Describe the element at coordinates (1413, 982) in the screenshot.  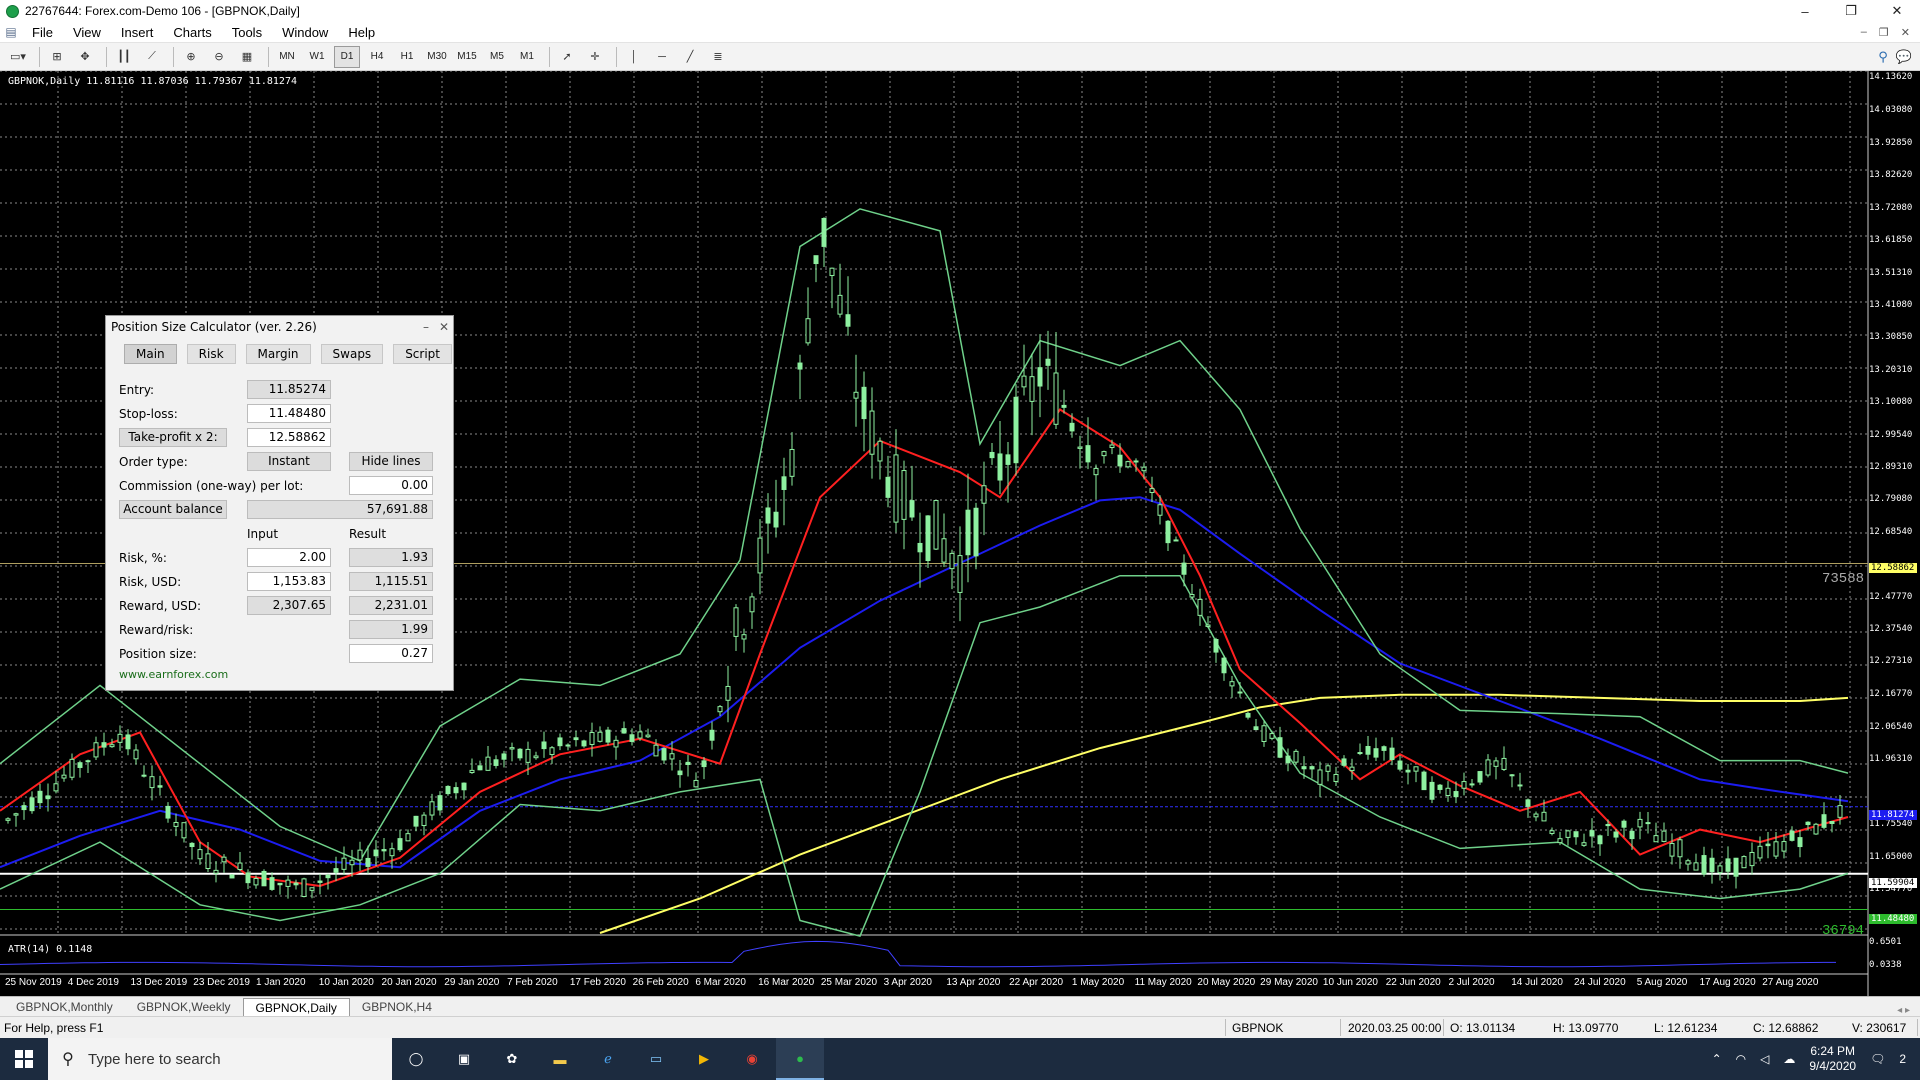
I see `date-tick-label: 22 Jun 2020` at that location.